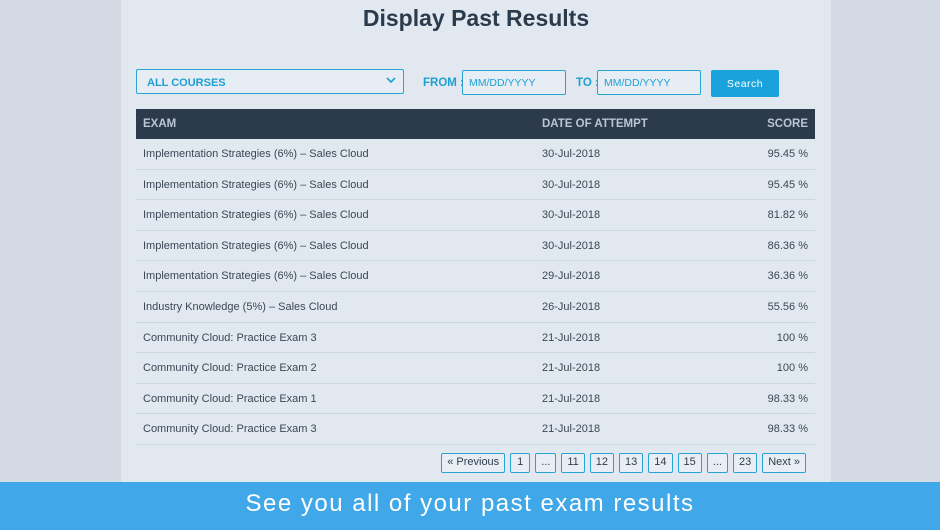  What do you see at coordinates (240, 306) in the screenshot?
I see `exam-cell: Industry Knowledge (5%) – Sales Cloud` at bounding box center [240, 306].